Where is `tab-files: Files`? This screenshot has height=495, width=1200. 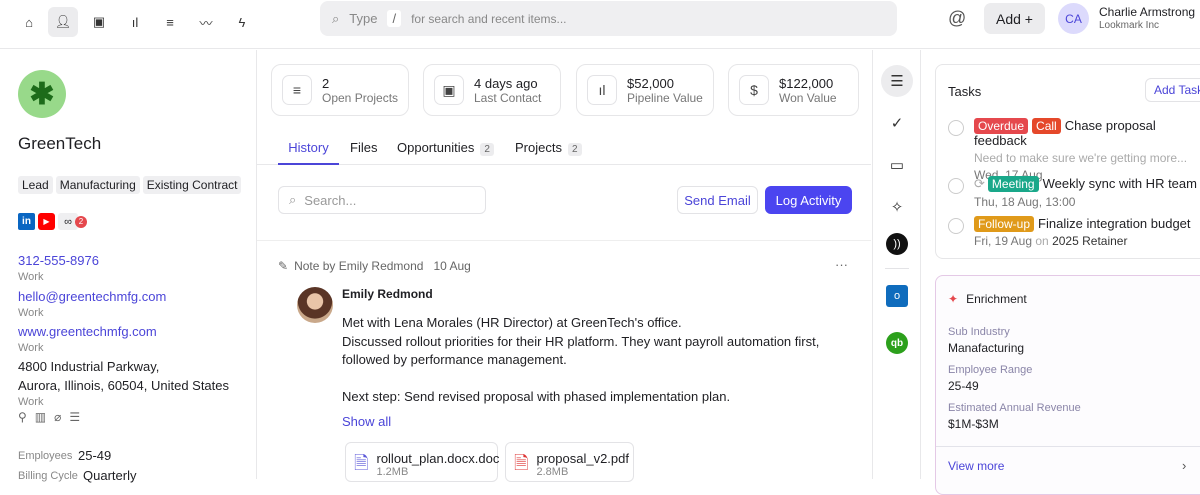 tab-files: Files is located at coordinates (363, 147).